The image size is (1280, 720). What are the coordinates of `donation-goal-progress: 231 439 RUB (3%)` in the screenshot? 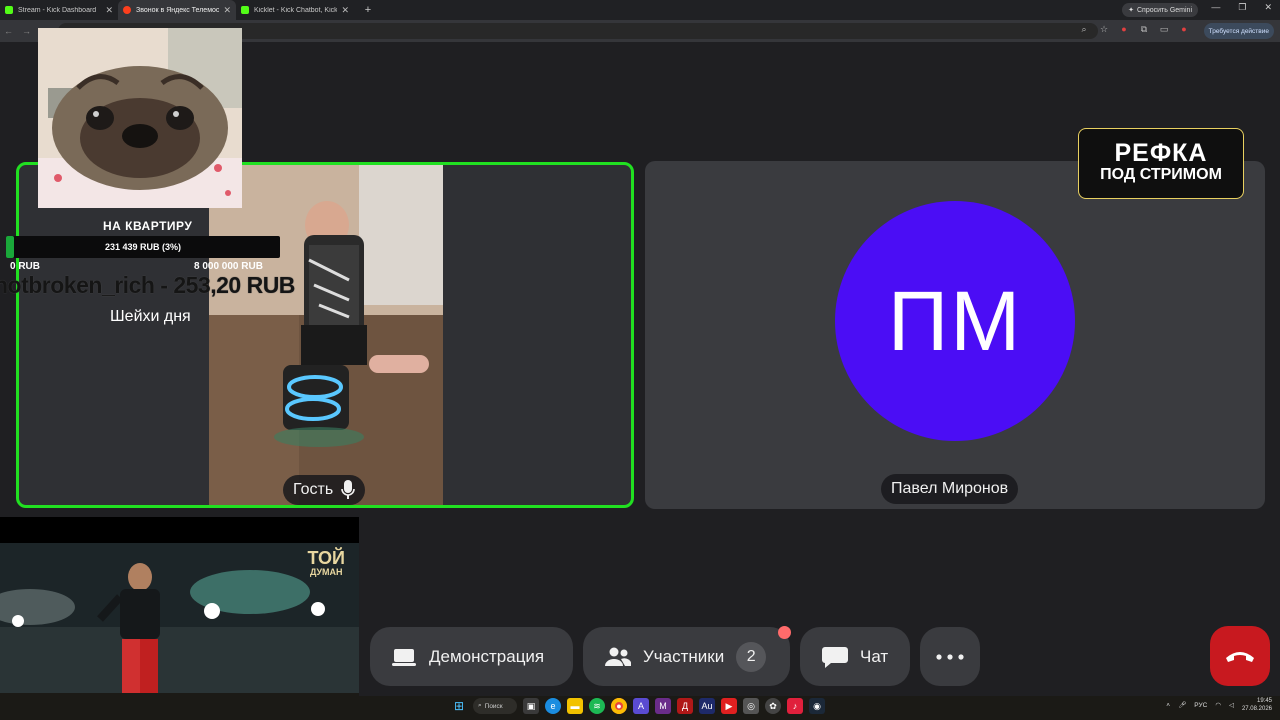 It's located at (143, 247).